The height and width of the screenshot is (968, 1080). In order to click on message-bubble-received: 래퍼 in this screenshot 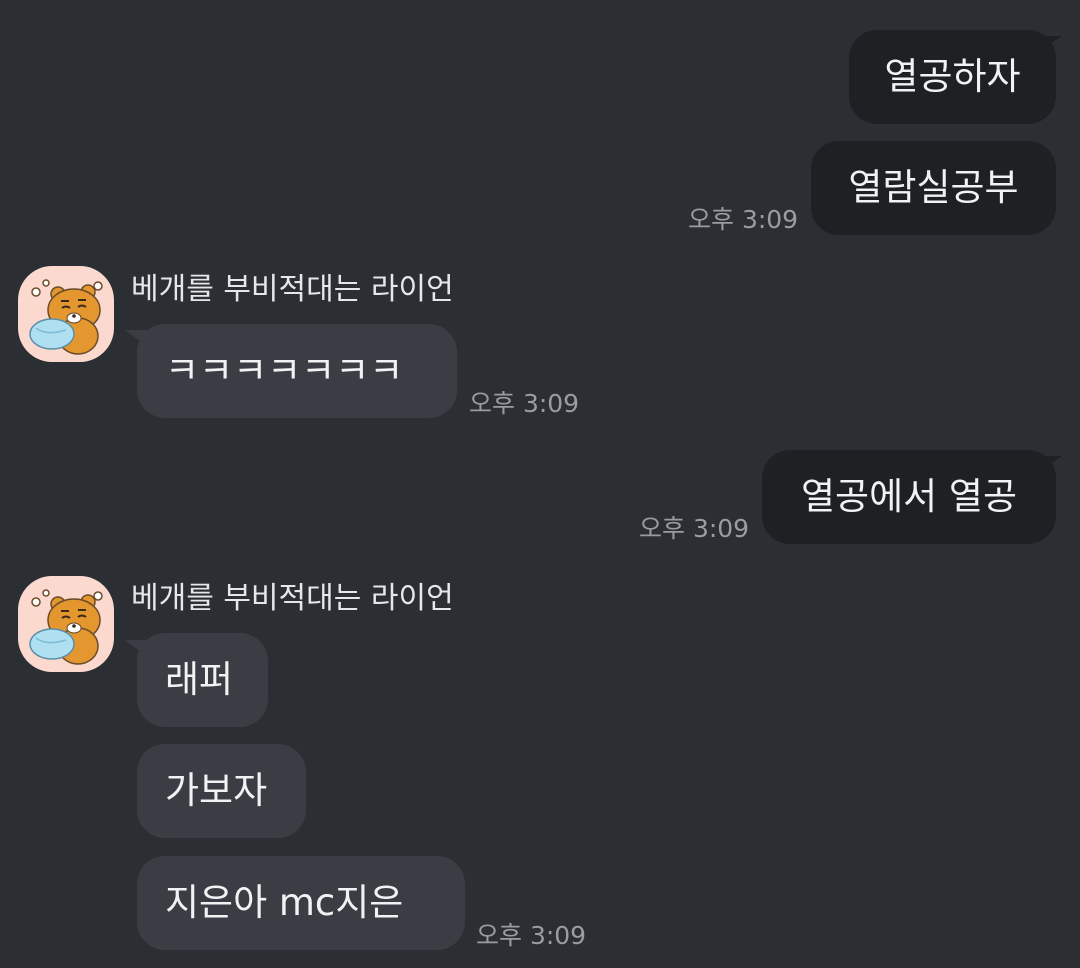, I will do `click(202, 680)`.